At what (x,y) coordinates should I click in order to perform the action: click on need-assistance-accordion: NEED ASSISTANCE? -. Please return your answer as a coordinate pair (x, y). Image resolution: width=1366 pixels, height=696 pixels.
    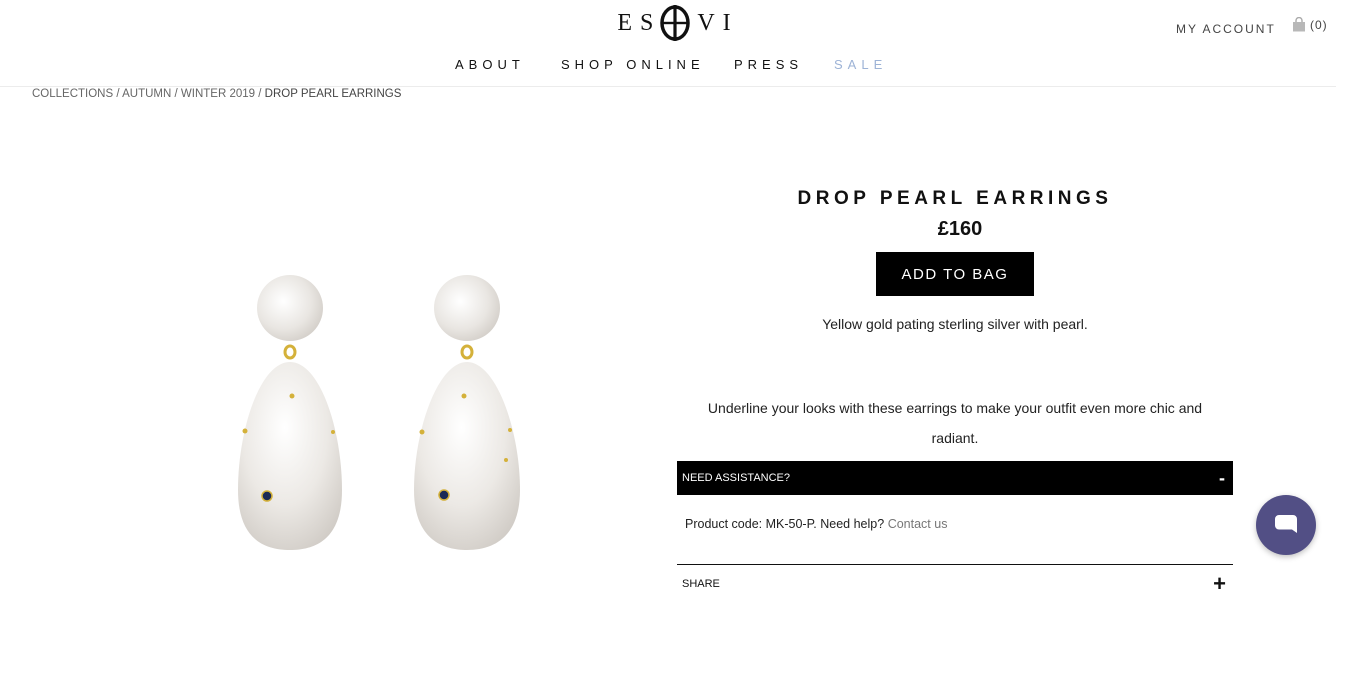
    Looking at the image, I should click on (955, 478).